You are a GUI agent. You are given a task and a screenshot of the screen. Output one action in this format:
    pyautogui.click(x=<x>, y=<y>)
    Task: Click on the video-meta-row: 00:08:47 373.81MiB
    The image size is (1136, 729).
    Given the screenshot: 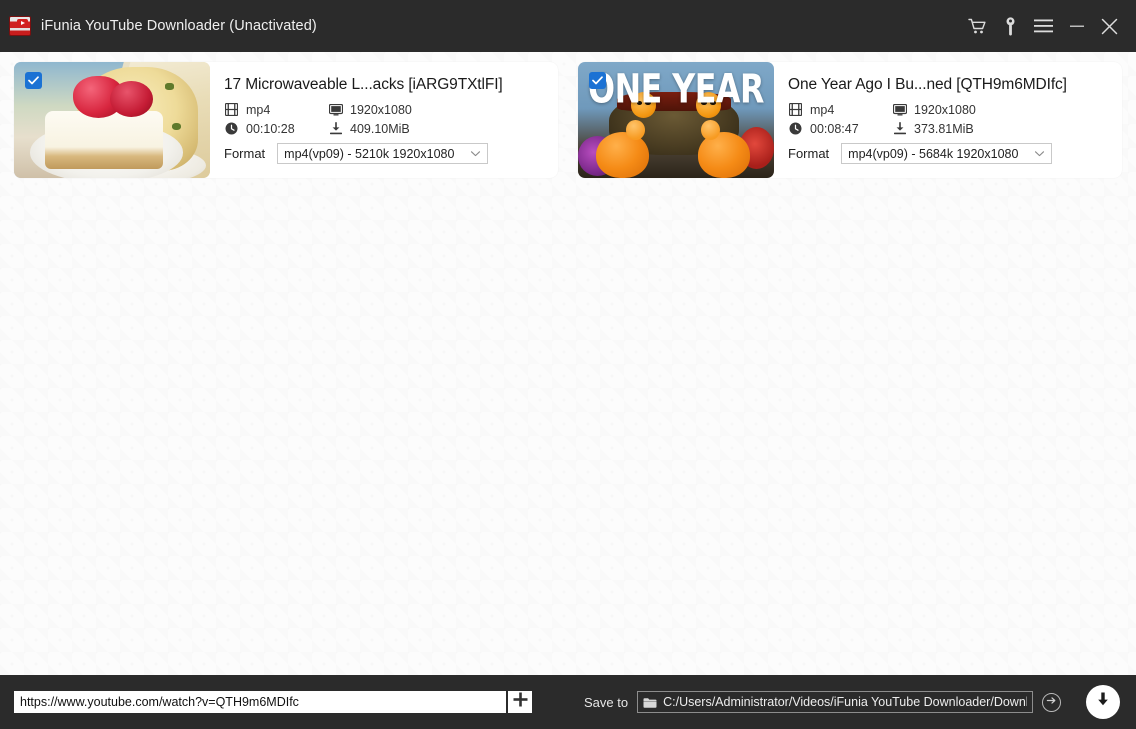 What is the action you would take?
    pyautogui.click(x=948, y=128)
    